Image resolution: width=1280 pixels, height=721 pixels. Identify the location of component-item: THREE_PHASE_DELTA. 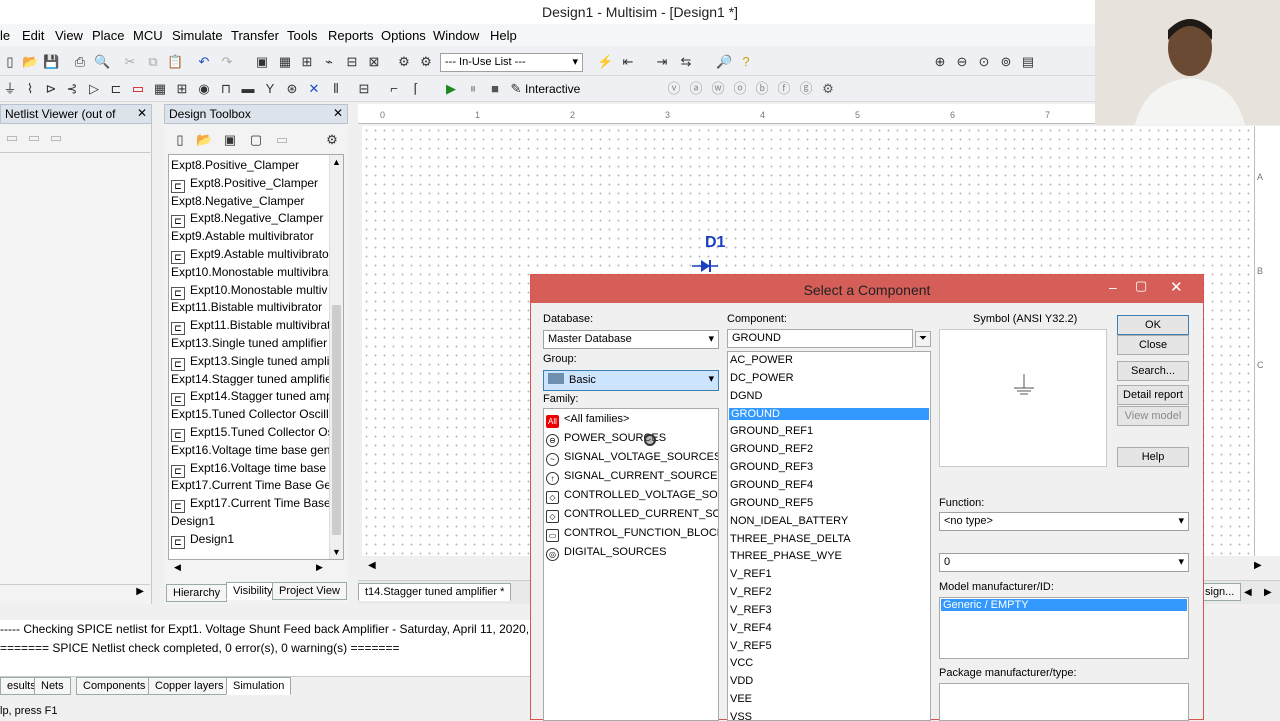
(790, 539).